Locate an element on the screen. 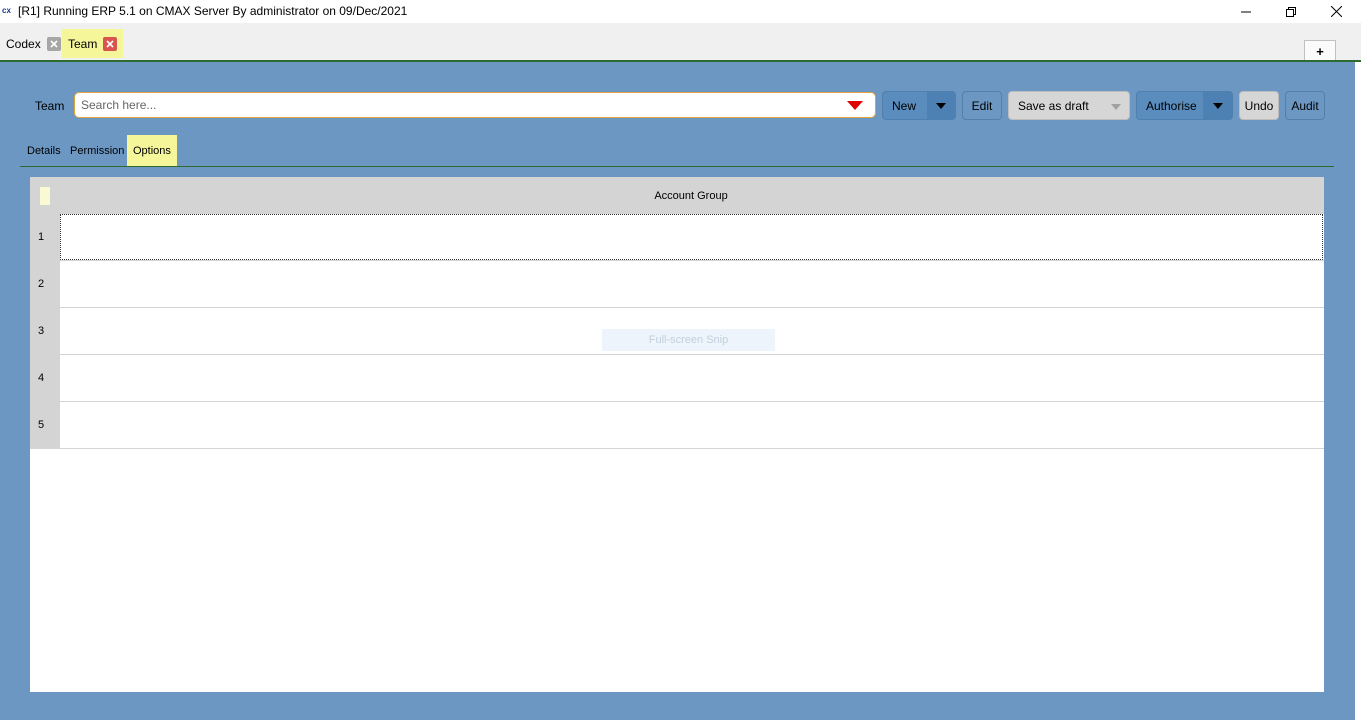 This screenshot has height=720, width=1361. window-edge is located at coordinates (1358, 391).